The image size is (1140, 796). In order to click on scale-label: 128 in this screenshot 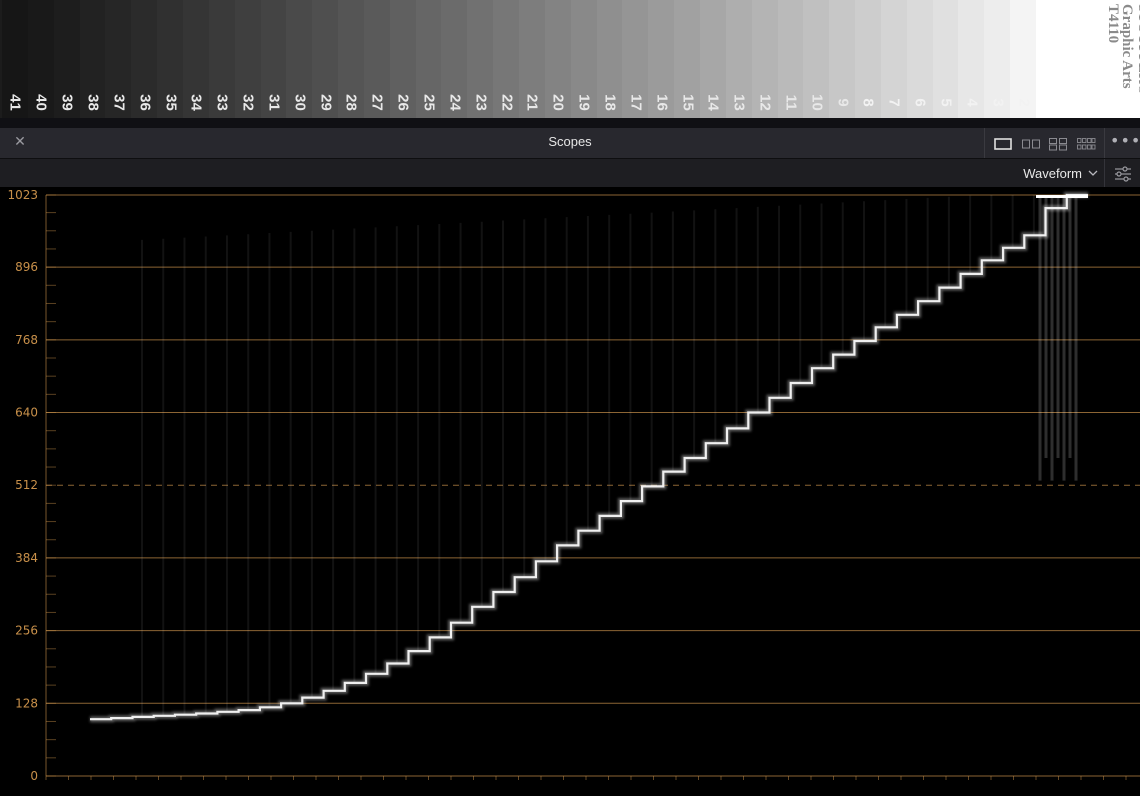, I will do `click(26, 703)`.